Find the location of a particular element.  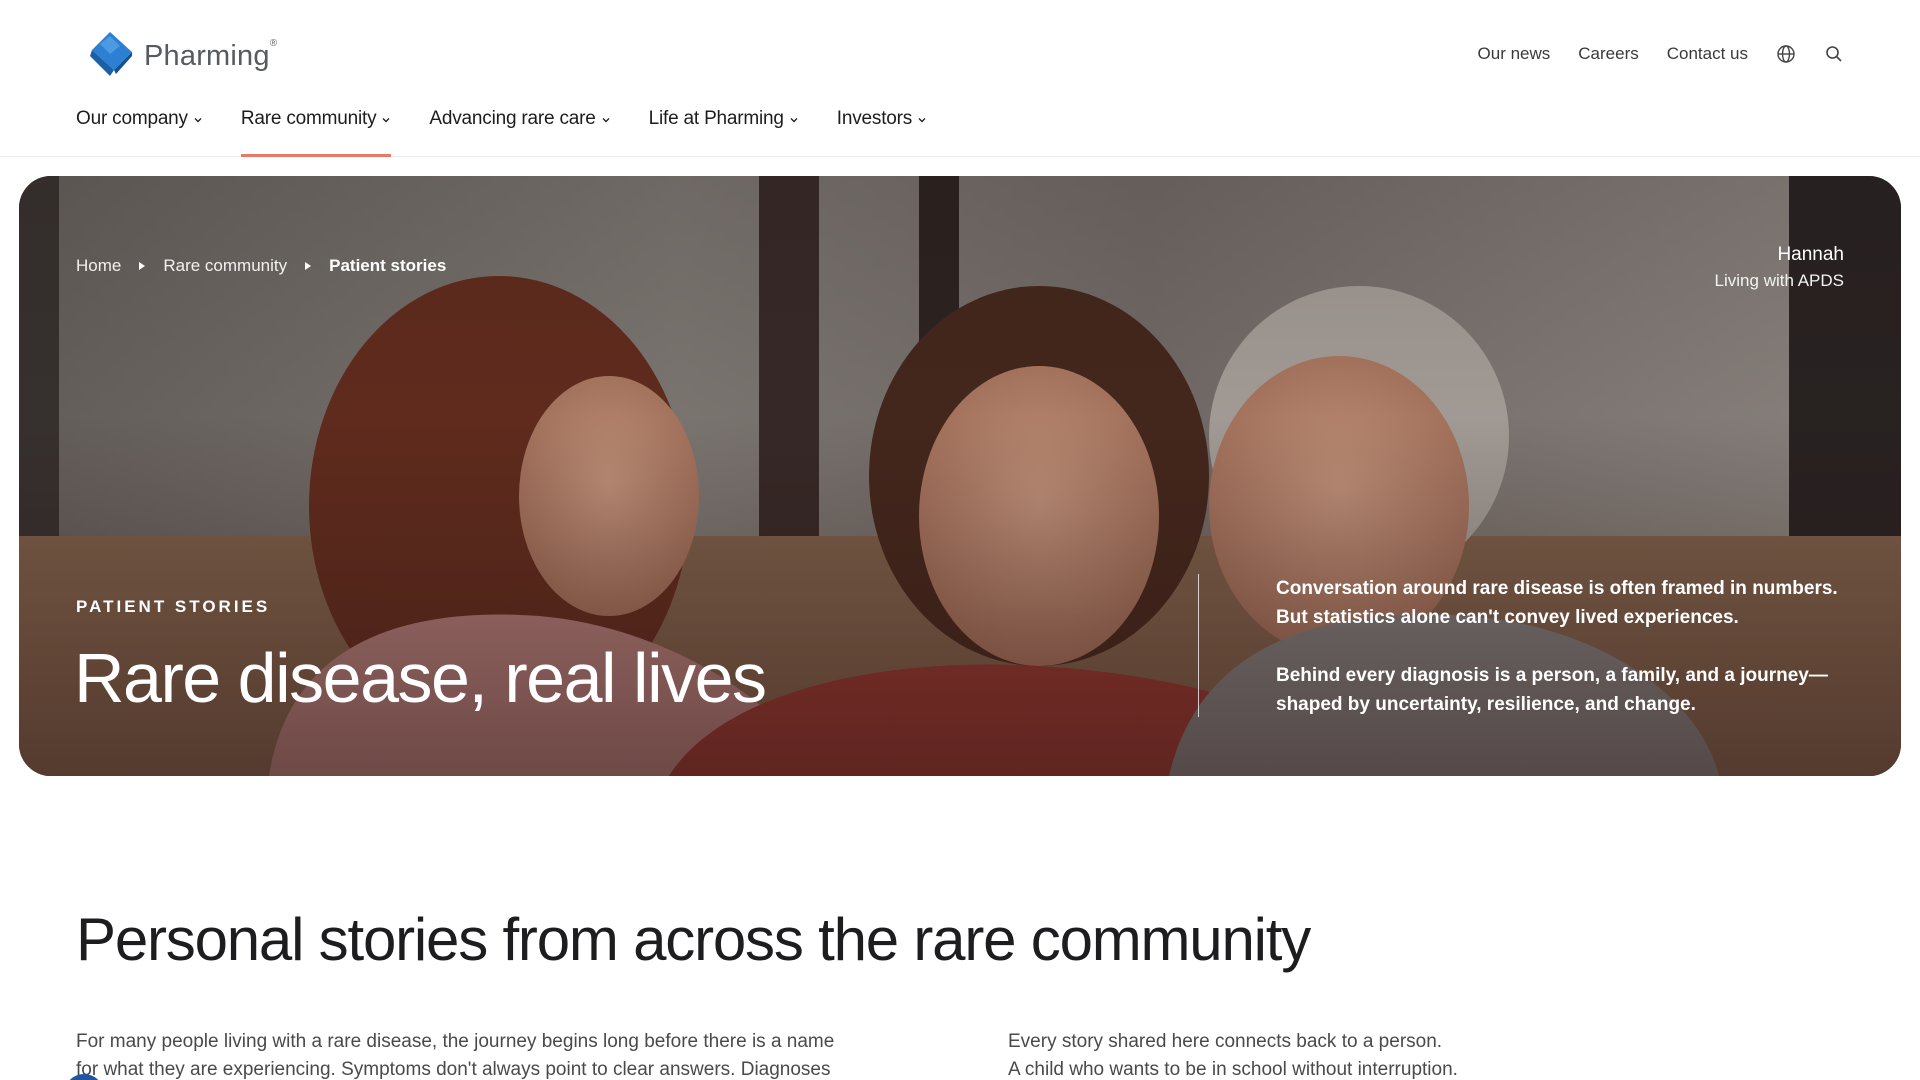

nav-item-label: Advancing rare care is located at coordinates (512, 118).